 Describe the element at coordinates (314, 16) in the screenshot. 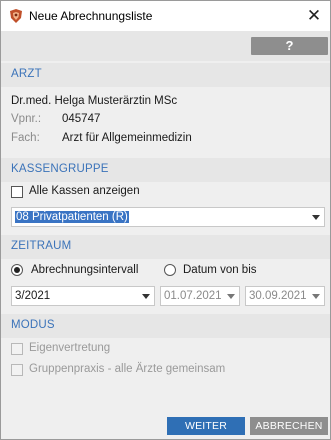

I see `close-button: ✕` at that location.